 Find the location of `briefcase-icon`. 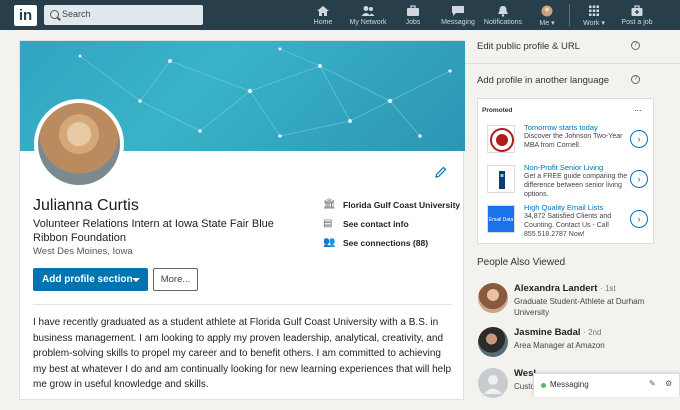

briefcase-icon is located at coordinates (413, 10).